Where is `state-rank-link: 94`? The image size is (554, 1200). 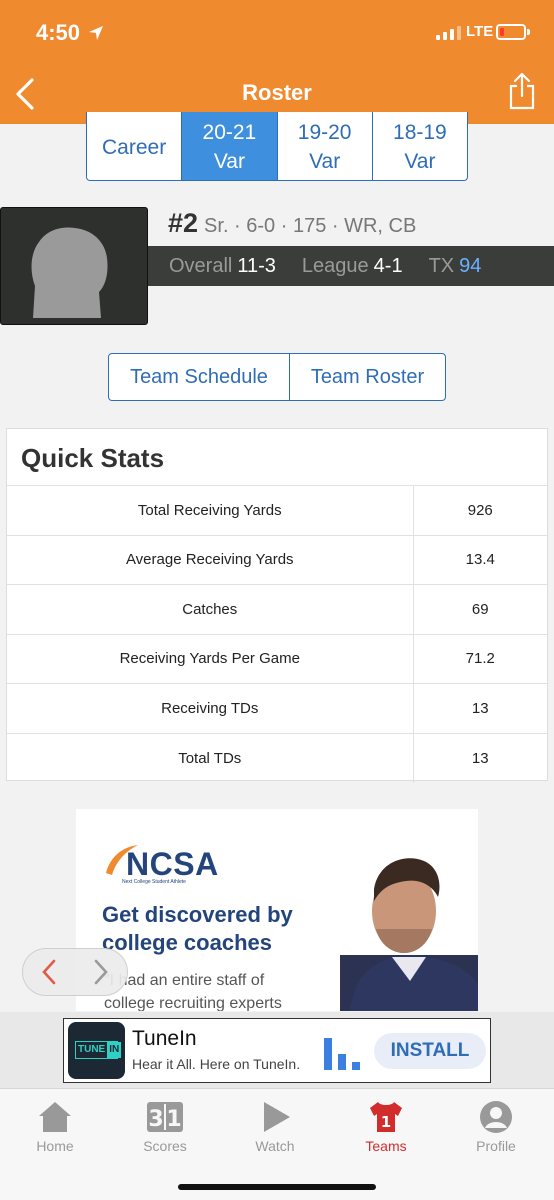 state-rank-link: 94 is located at coordinates (470, 266).